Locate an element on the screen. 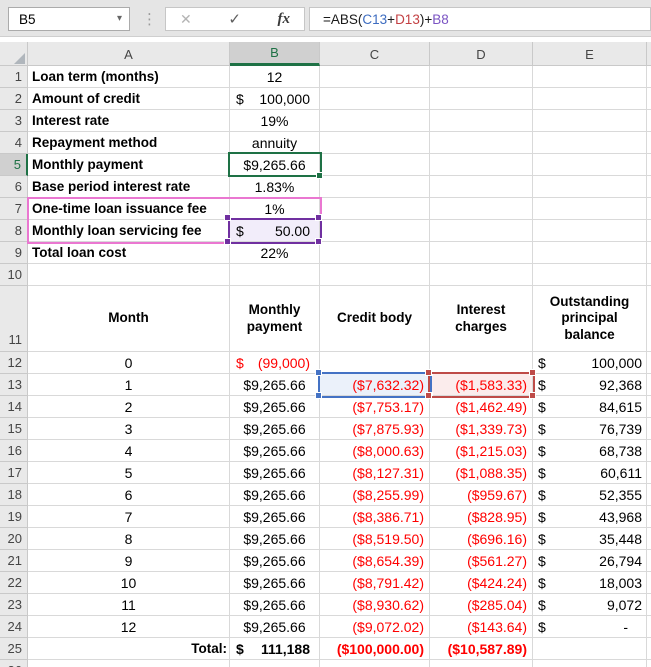  cell-F7 is located at coordinates (649, 209).